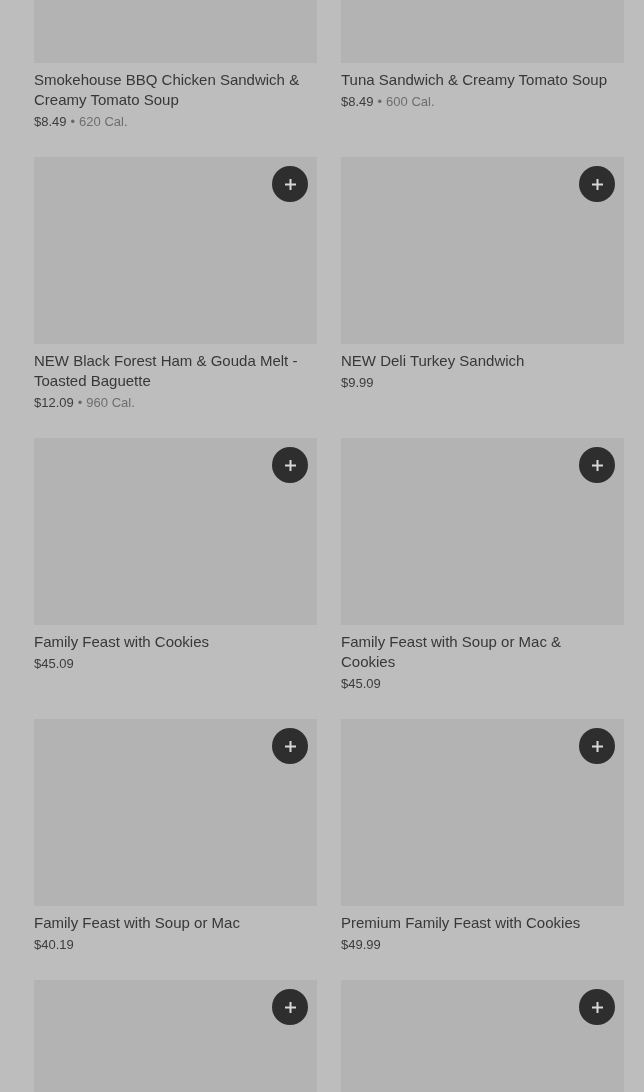  What do you see at coordinates (433, 361) in the screenshot?
I see `item-title: NEW Deli Turkey Sandwich` at bounding box center [433, 361].